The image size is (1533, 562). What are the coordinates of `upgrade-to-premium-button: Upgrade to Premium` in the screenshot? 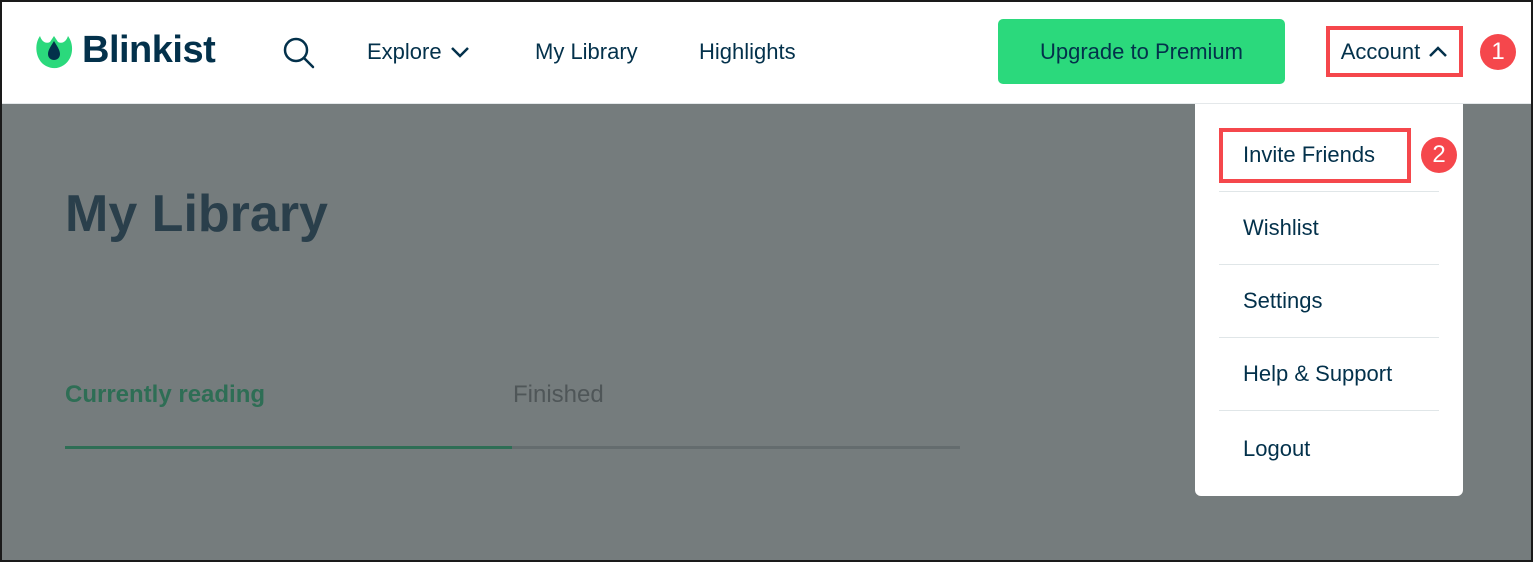 It's located at (1141, 51).